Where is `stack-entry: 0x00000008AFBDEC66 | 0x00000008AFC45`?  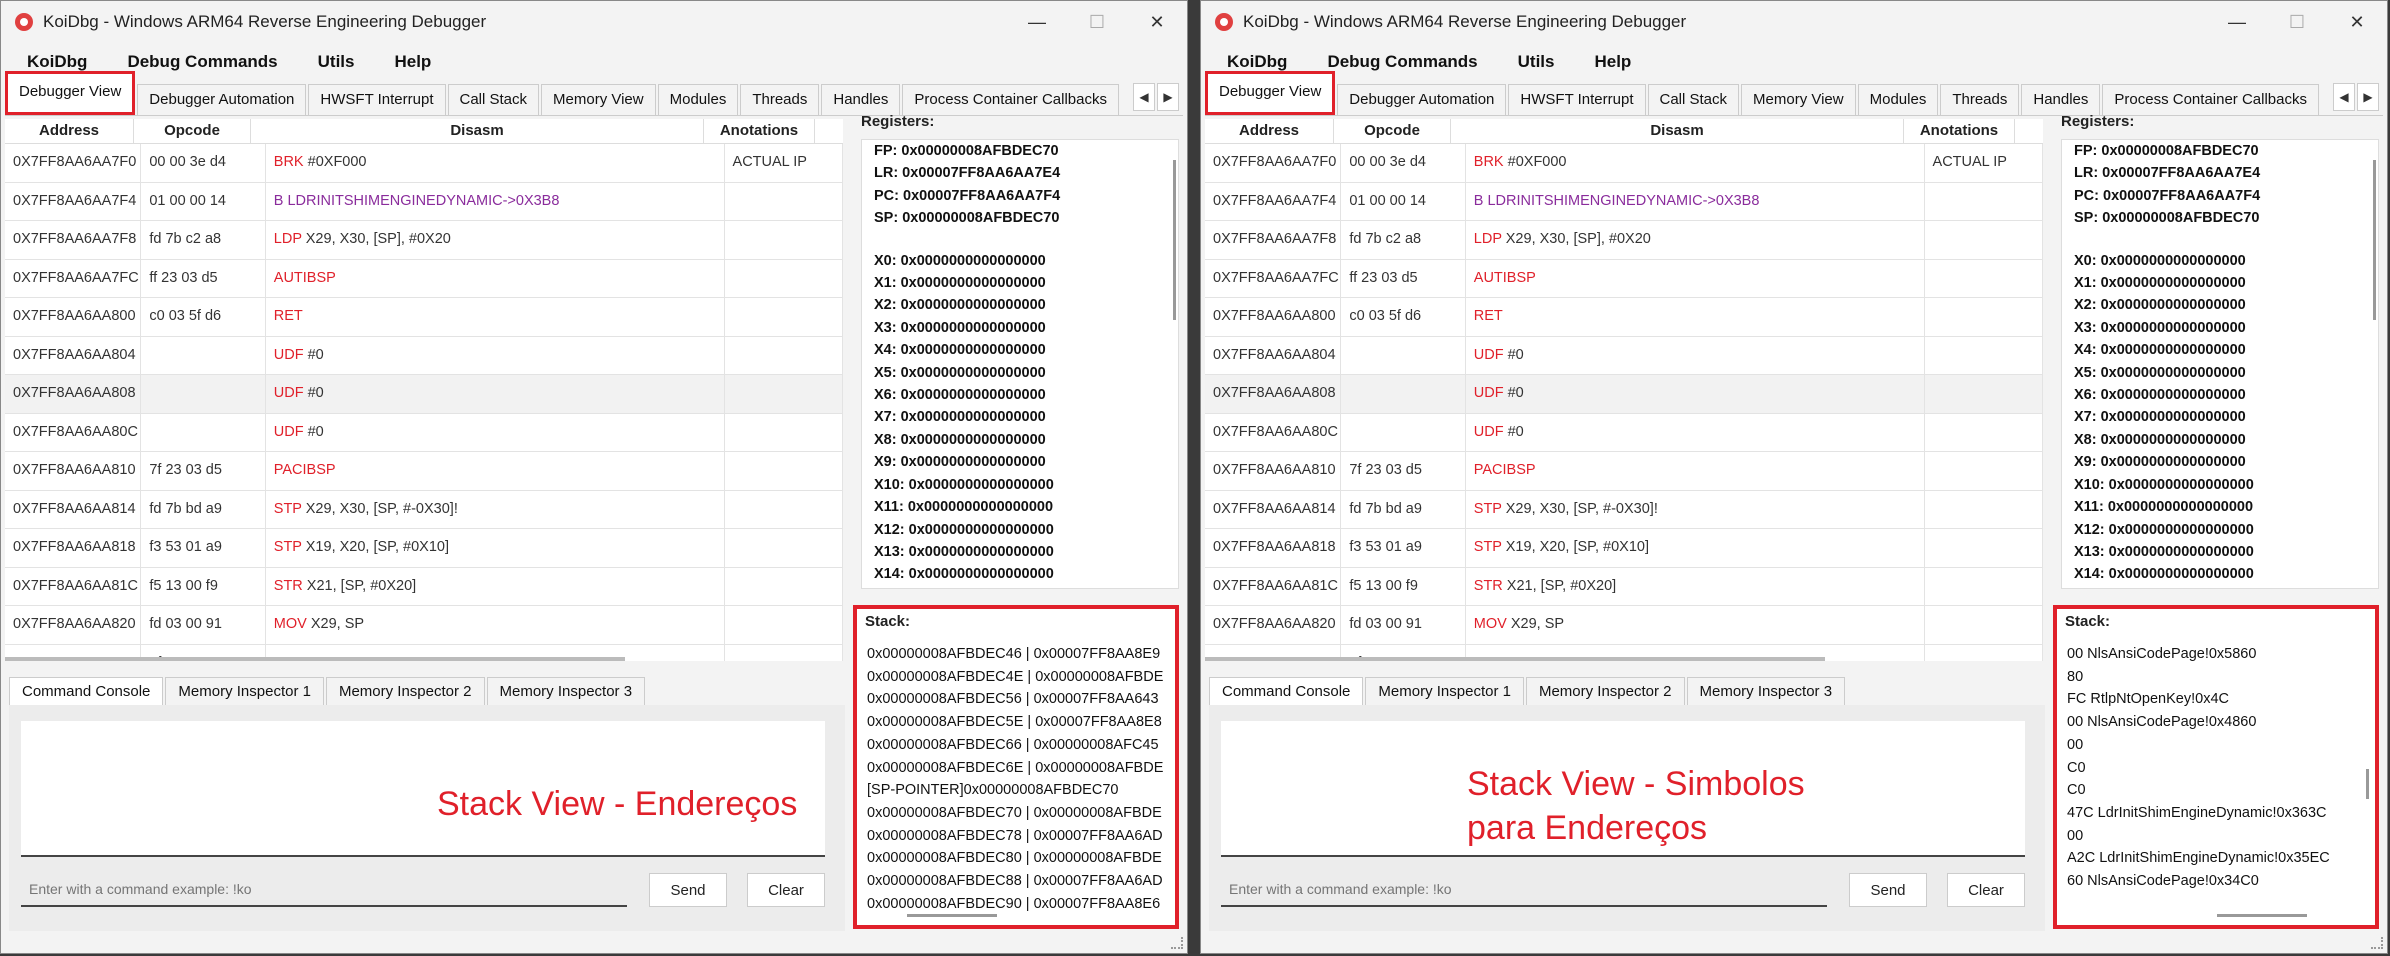 stack-entry: 0x00000008AFBDEC66 | 0x00000008AFC45 is located at coordinates (1019, 745).